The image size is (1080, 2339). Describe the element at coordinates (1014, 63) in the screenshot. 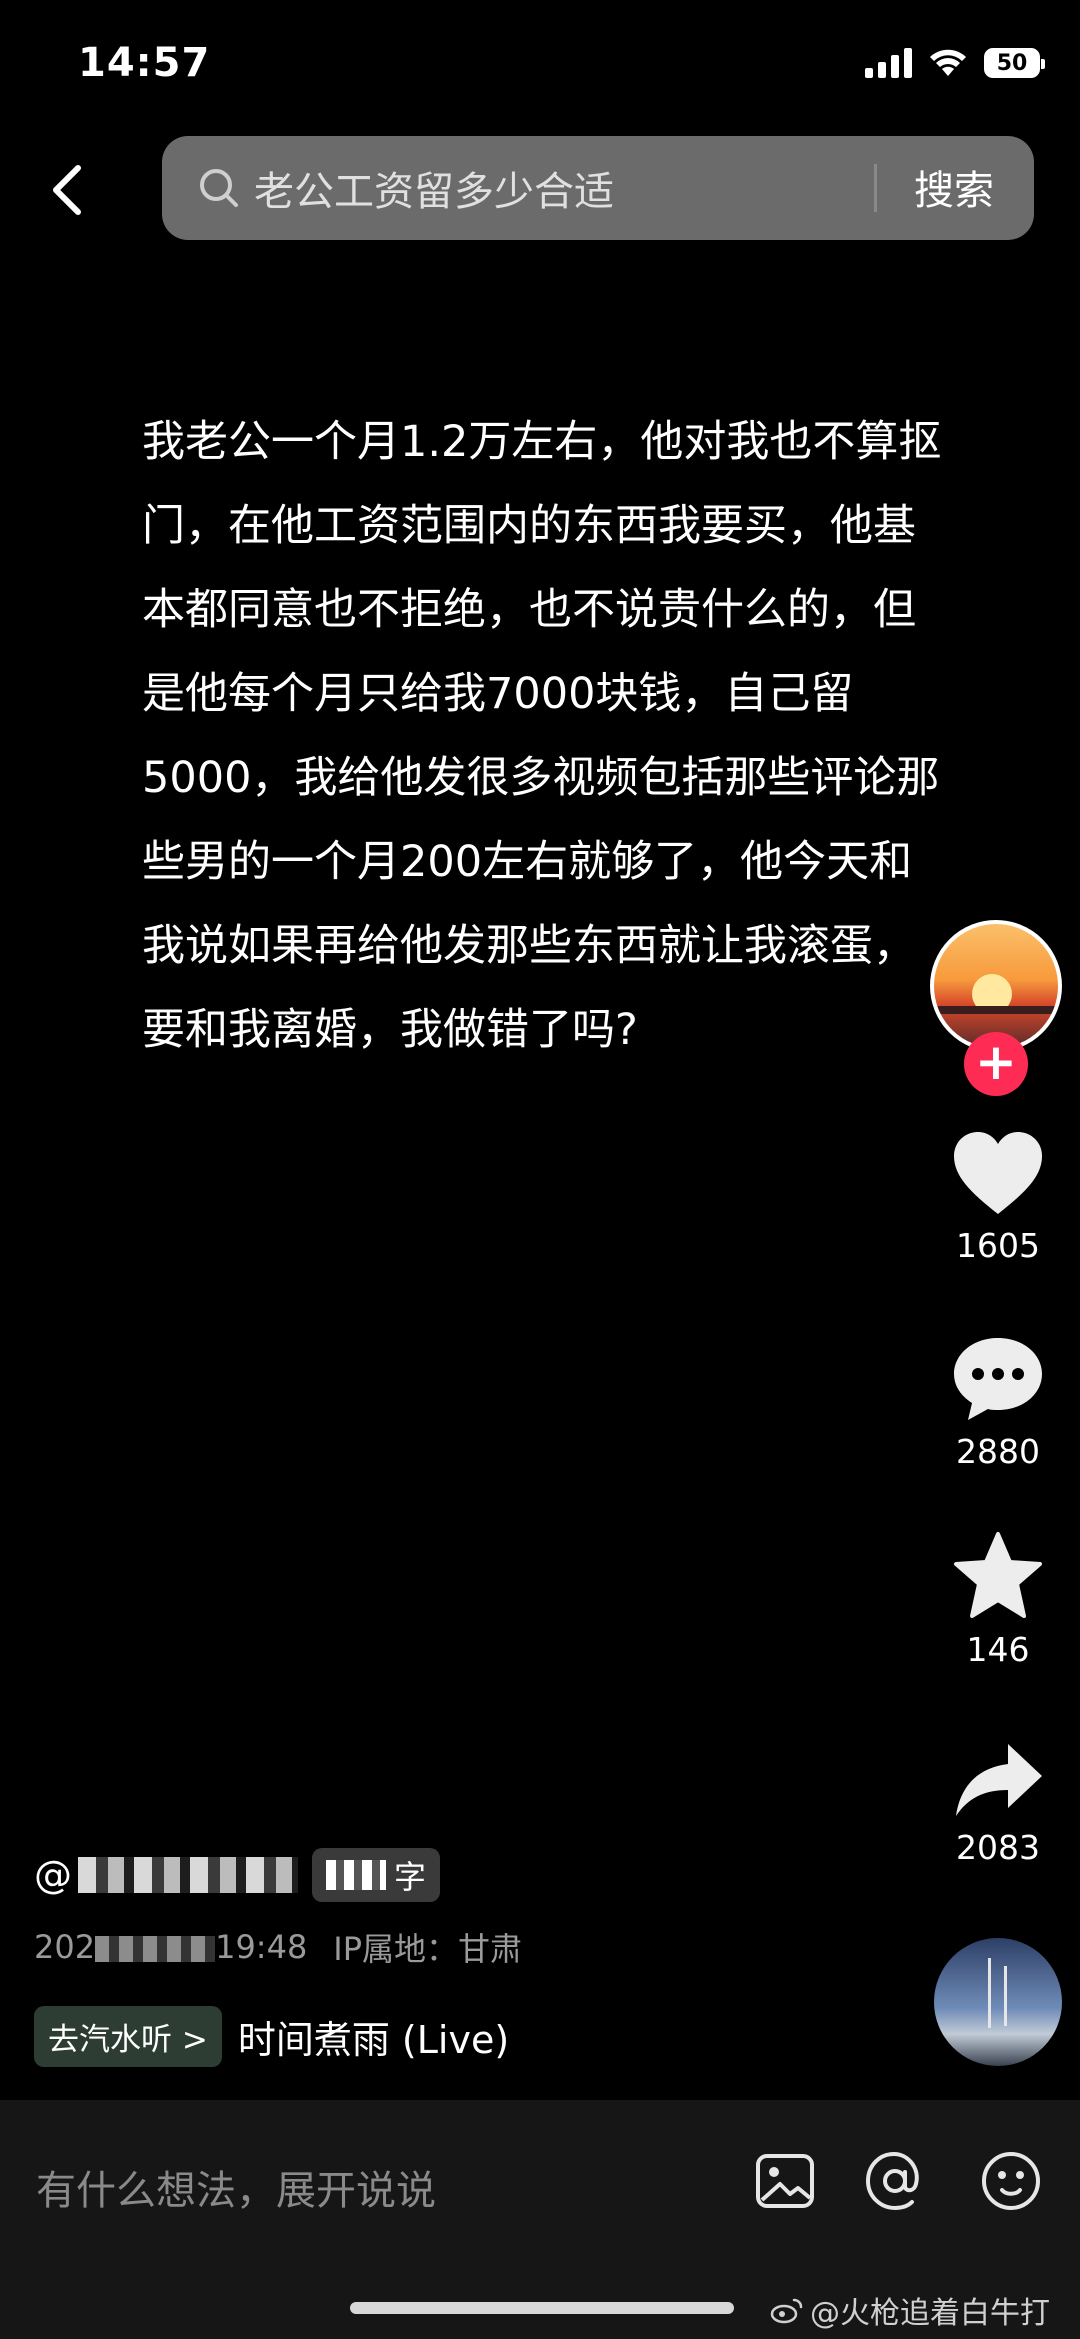

I see `battery-icon: 50` at that location.